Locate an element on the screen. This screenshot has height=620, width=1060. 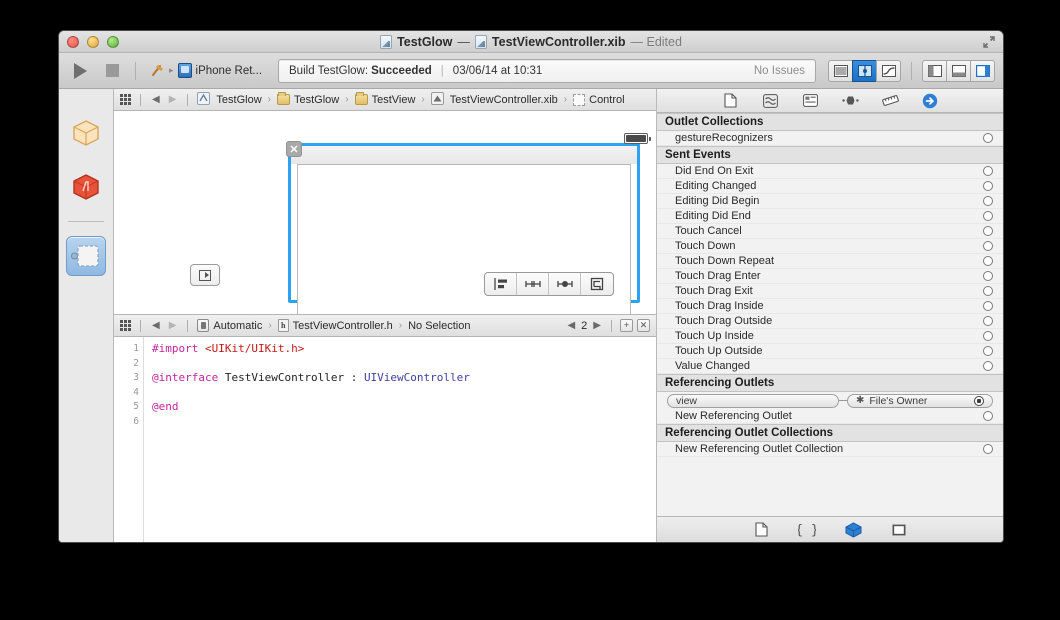
file-template-library-tab is located at coordinates (761, 530).